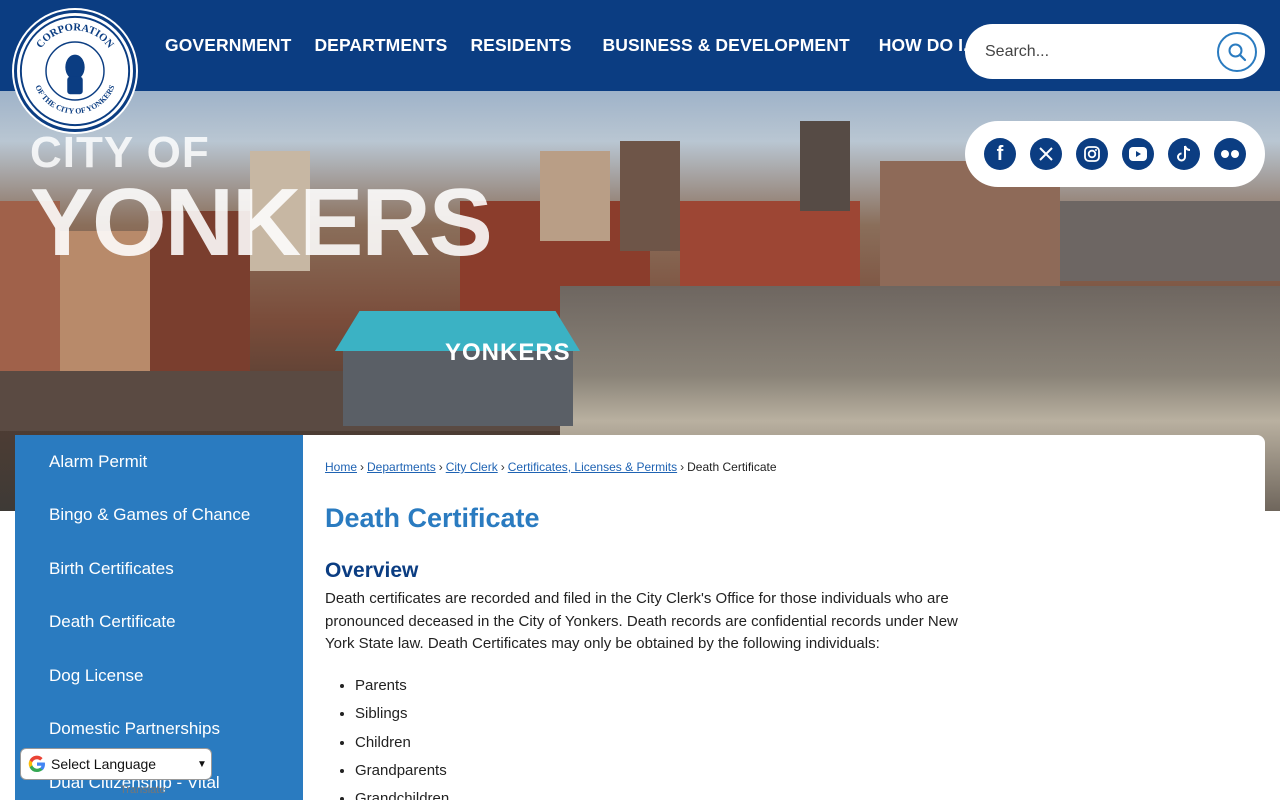 The image size is (1280, 800). I want to click on pier-building: YONKERS, so click(457, 371).